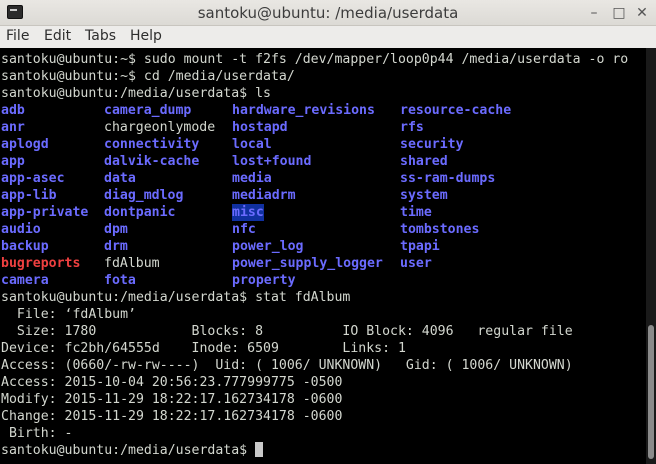  Describe the element at coordinates (45, 212) in the screenshot. I see `ls-entry: app-private` at that location.